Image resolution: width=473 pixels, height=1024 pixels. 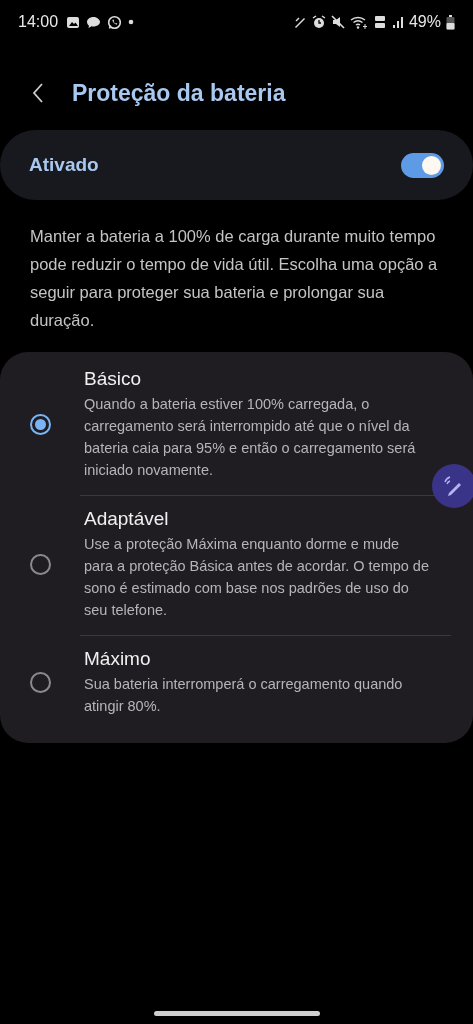 I want to click on back-icon, so click(x=38, y=93).